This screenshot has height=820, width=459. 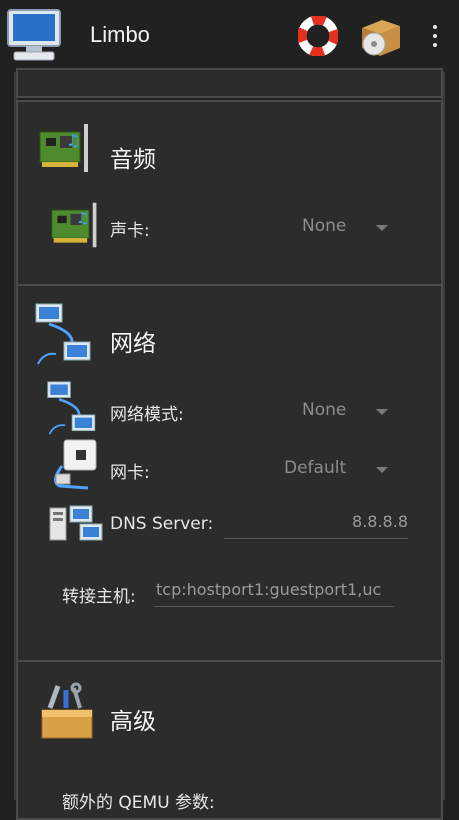 I want to click on network-mode-value: None, so click(x=324, y=410).